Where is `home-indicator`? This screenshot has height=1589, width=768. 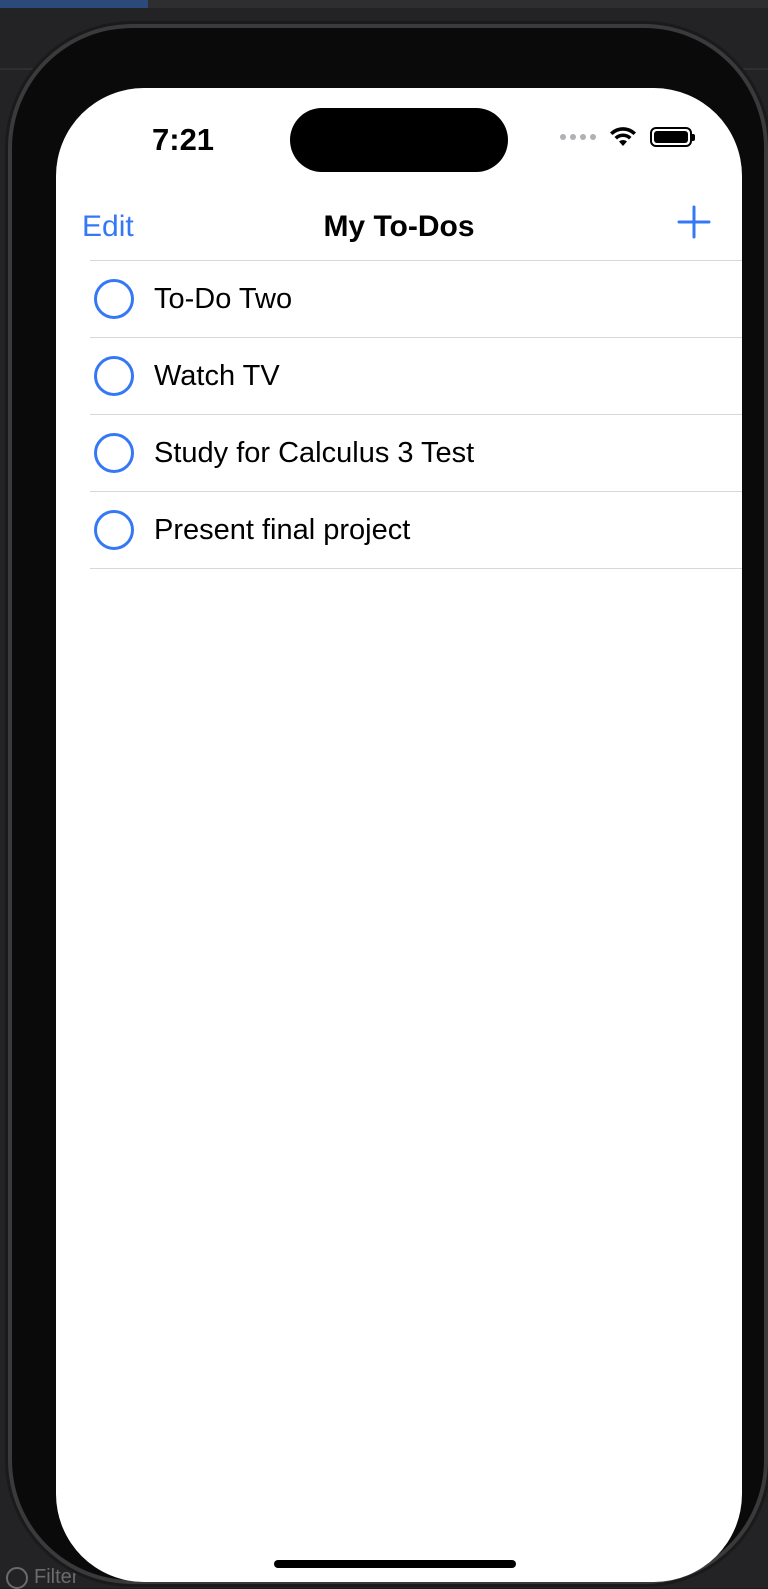
home-indicator is located at coordinates (395, 1564).